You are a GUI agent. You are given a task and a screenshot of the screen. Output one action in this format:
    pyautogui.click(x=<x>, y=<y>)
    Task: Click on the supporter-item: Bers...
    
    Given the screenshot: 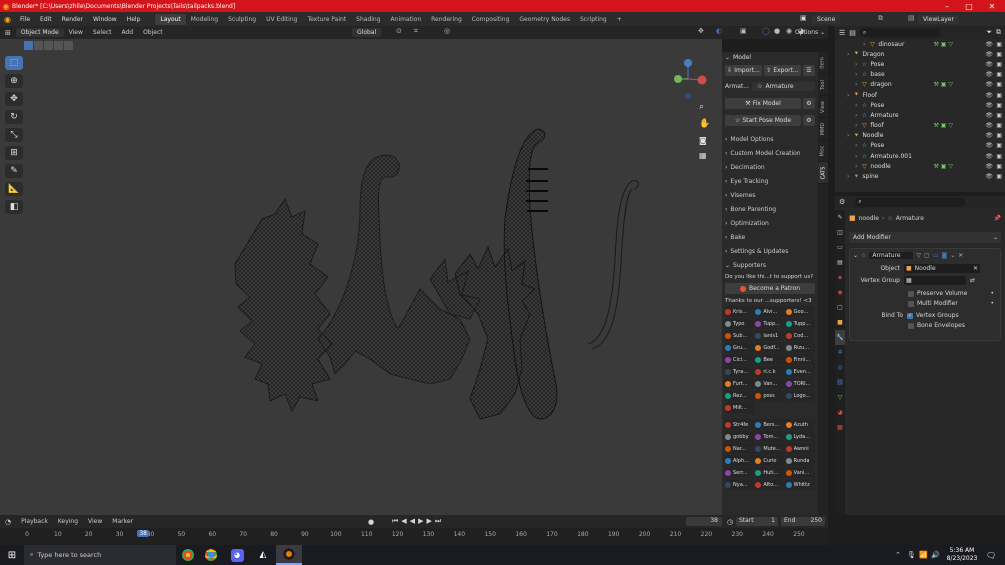 What is the action you would take?
    pyautogui.click(x=770, y=424)
    